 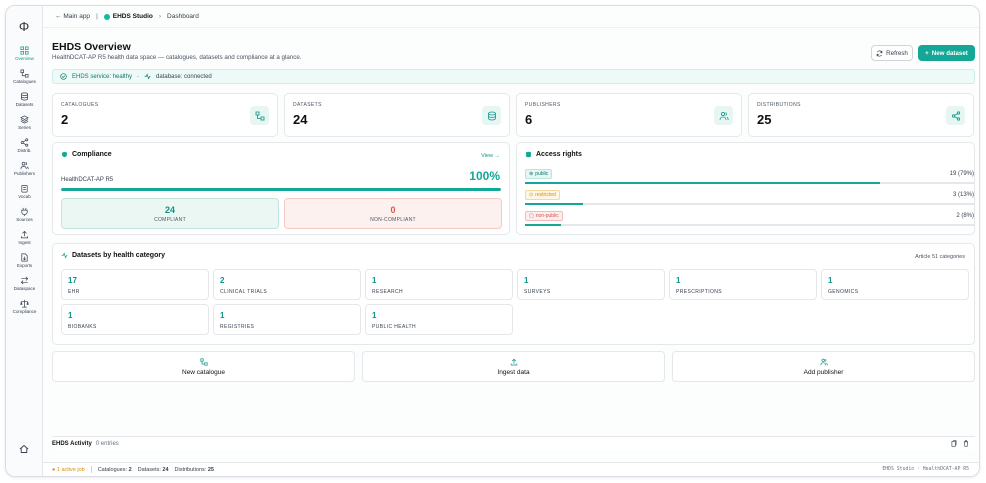 I want to click on article-note: Article 51 categories, so click(x=940, y=257).